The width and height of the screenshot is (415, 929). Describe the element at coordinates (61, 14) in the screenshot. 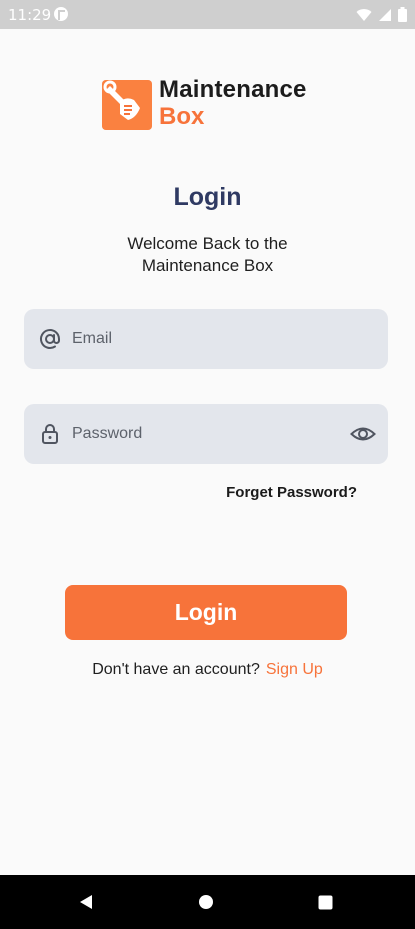

I see `notification-app-icon` at that location.